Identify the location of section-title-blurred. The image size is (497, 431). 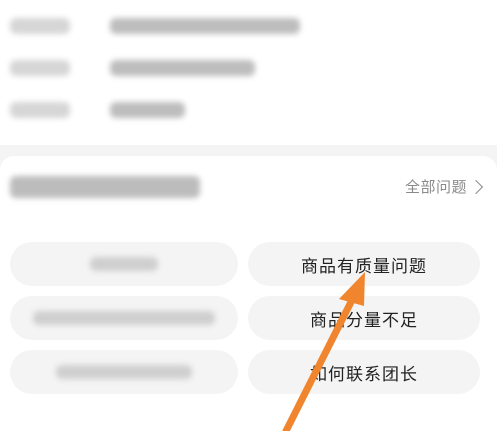
(105, 187).